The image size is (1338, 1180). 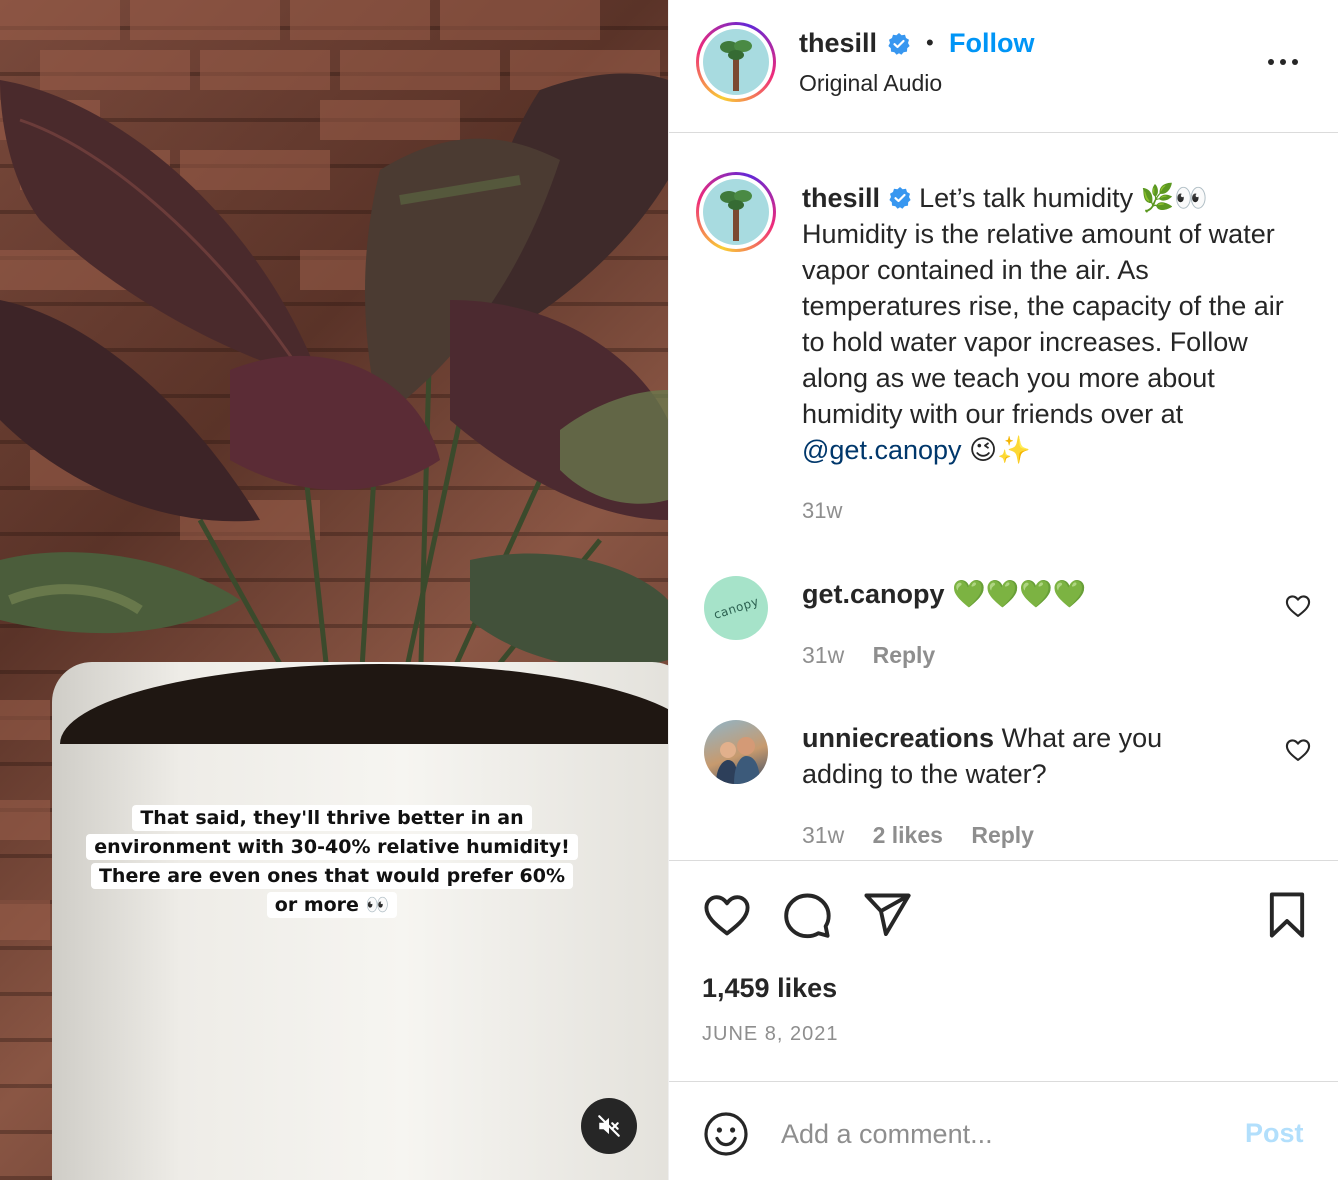 What do you see at coordinates (769, 988) in the screenshot?
I see `likes-count: 1,459 likes` at bounding box center [769, 988].